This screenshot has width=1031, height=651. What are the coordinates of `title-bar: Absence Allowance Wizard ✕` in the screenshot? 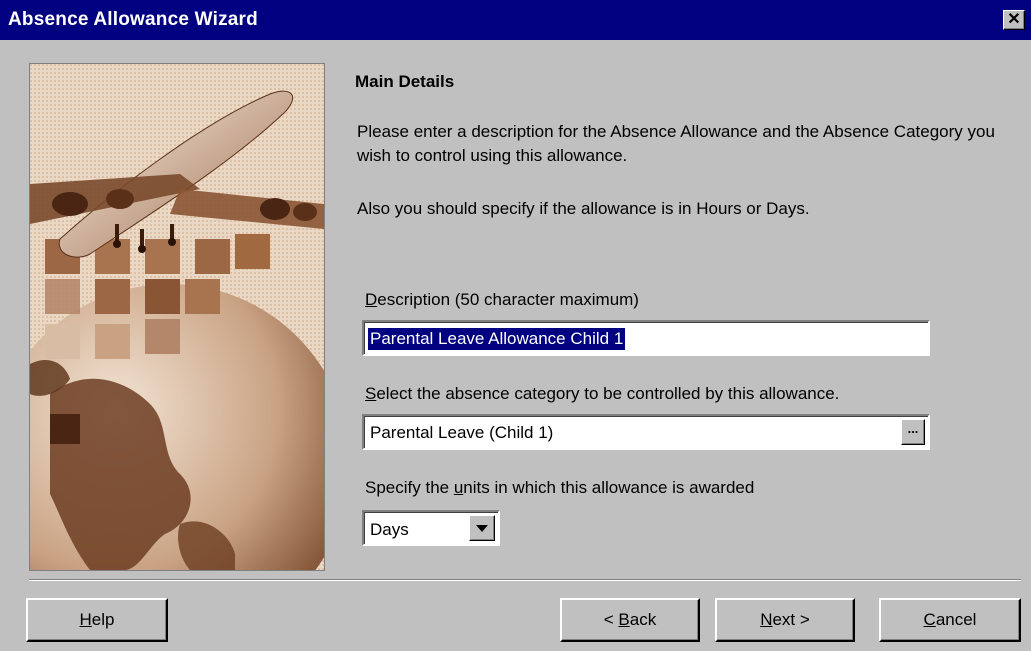 It's located at (515, 20).